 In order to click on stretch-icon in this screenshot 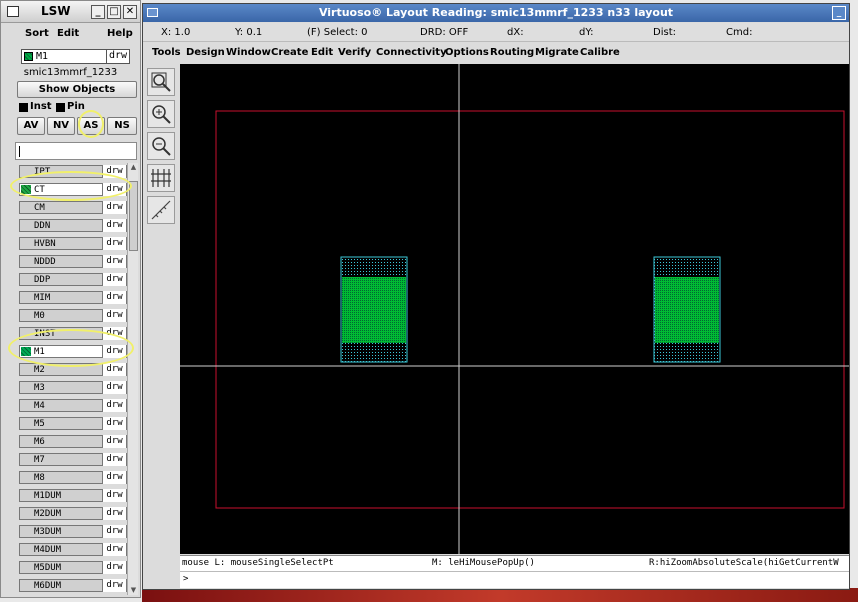, I will do `click(161, 178)`.